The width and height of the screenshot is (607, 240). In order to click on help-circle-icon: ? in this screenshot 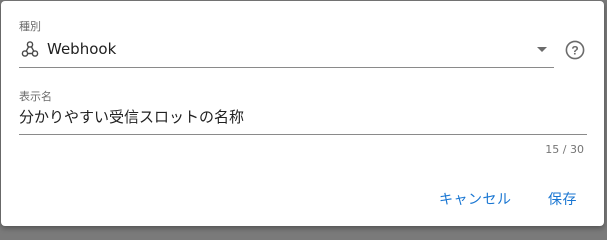, I will do `click(575, 50)`.